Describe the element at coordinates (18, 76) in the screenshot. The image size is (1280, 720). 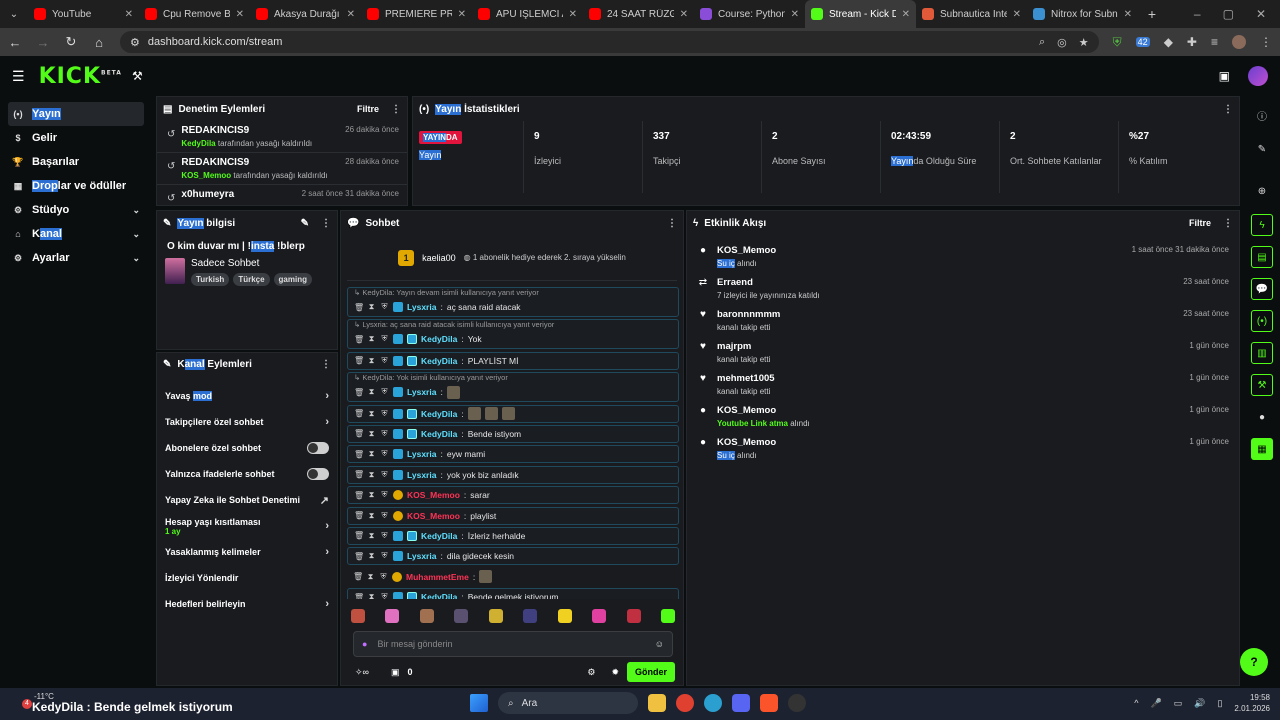
I see `hamburger-menu-icon: ☰` at that location.